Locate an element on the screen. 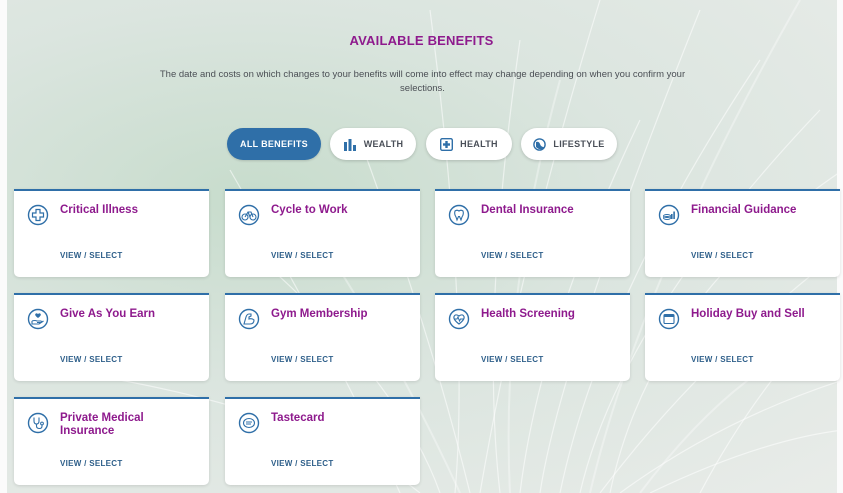 Image resolution: width=843 pixels, height=493 pixels. benefit-name: Critical Illness is located at coordinates (99, 210).